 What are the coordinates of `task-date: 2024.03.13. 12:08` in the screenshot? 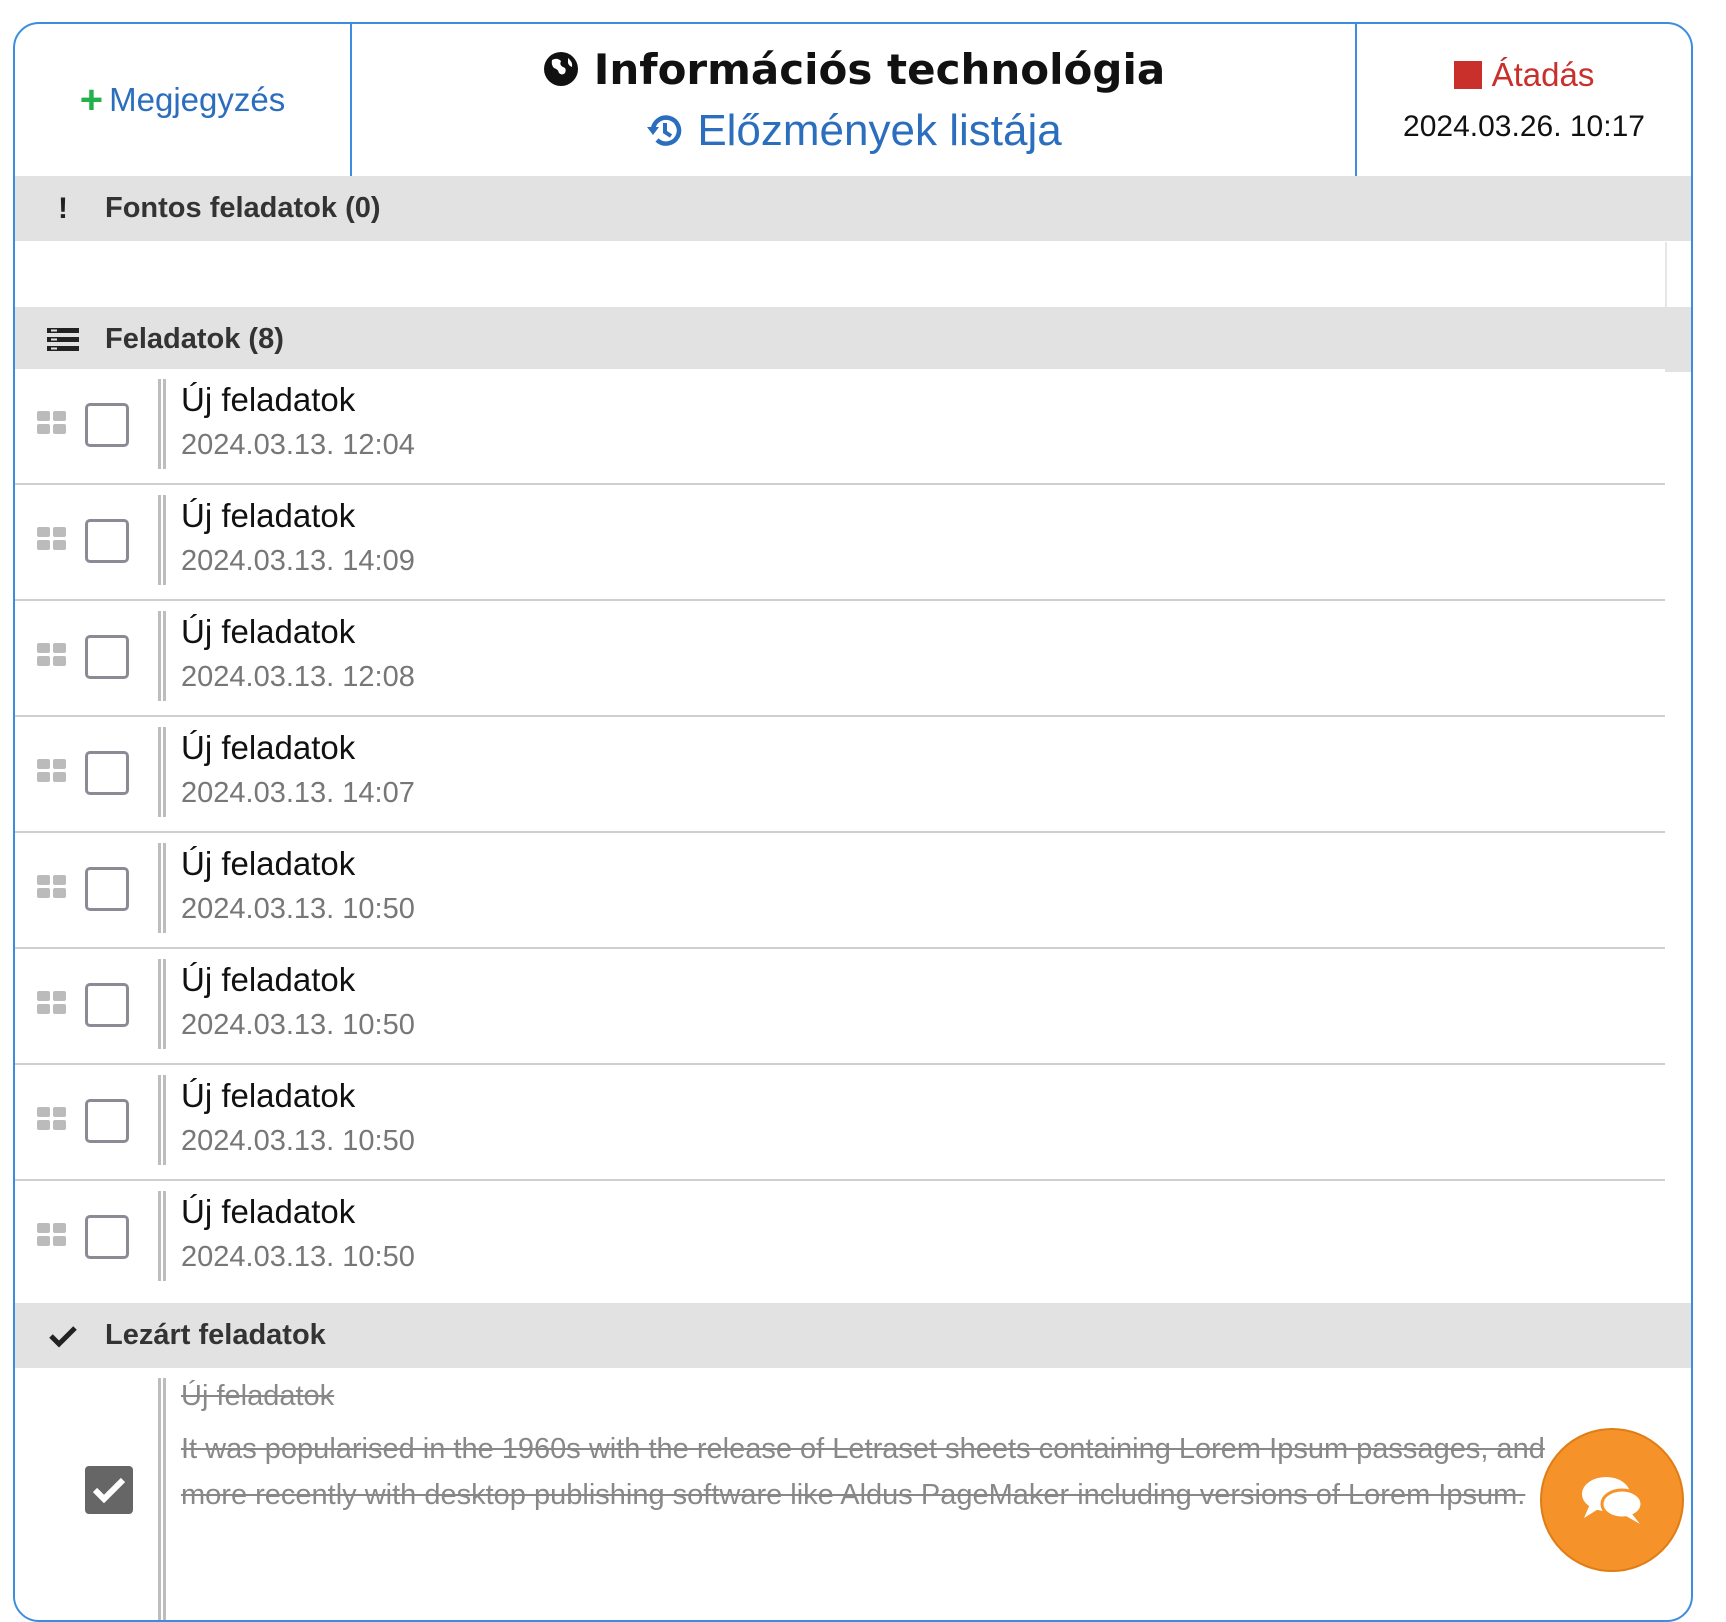 It's located at (298, 677).